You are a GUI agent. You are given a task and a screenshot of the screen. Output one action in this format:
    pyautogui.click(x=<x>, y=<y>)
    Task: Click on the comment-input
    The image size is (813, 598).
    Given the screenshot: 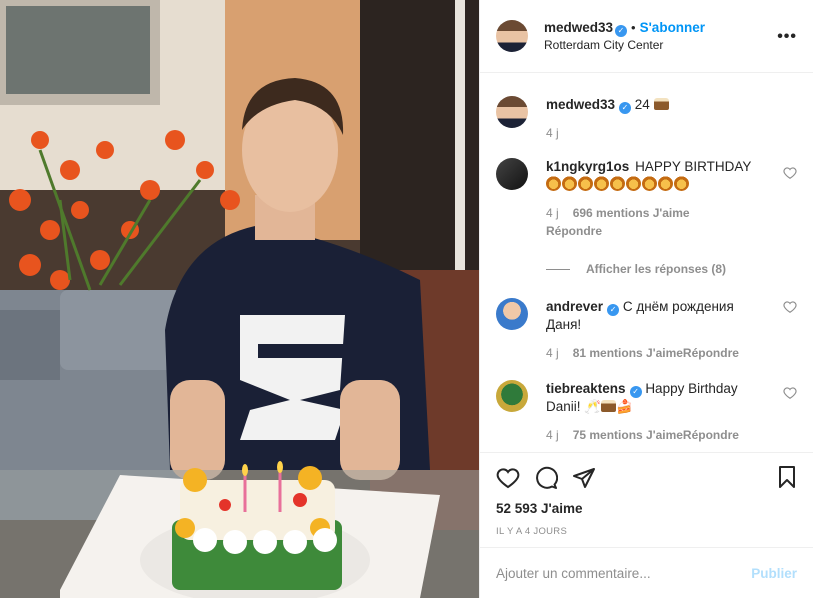 What is the action you would take?
    pyautogui.click(x=624, y=573)
    